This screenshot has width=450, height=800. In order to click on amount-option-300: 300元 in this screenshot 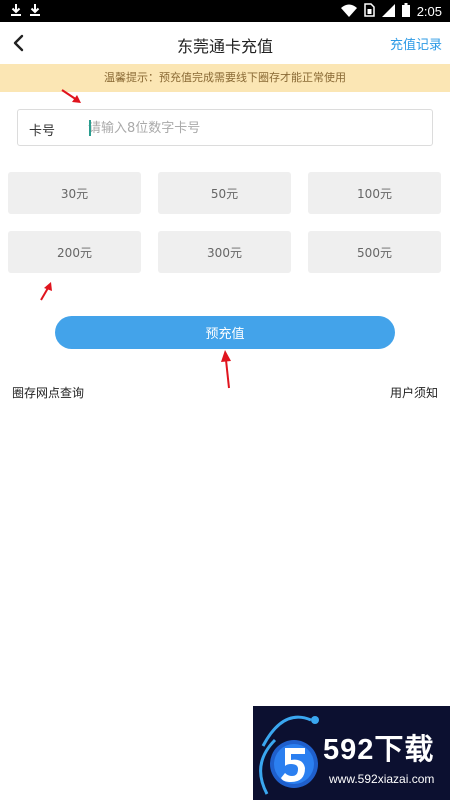, I will do `click(224, 252)`.